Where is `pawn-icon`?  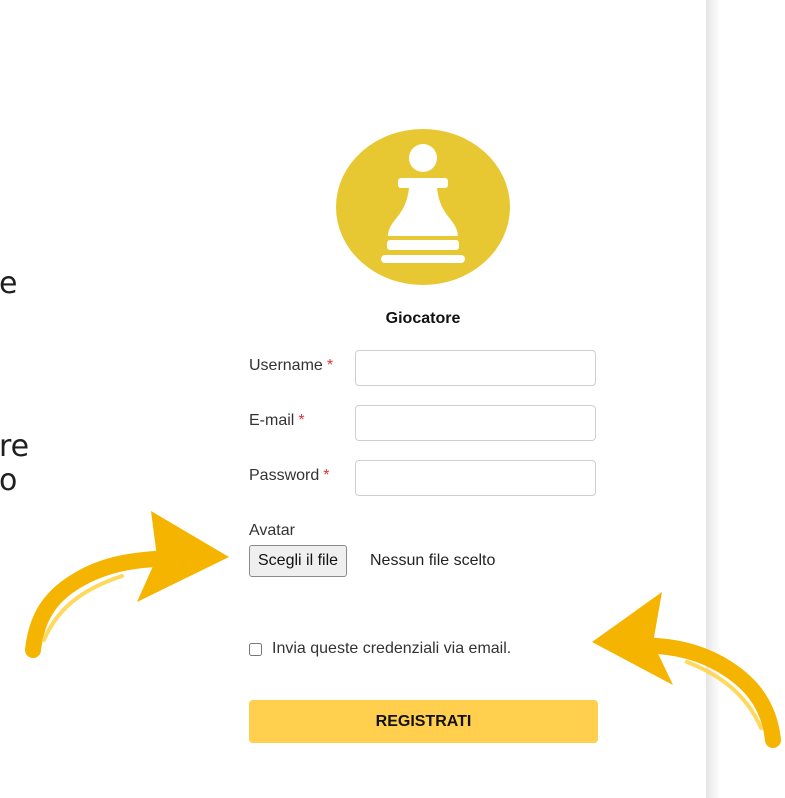
pawn-icon is located at coordinates (423, 207).